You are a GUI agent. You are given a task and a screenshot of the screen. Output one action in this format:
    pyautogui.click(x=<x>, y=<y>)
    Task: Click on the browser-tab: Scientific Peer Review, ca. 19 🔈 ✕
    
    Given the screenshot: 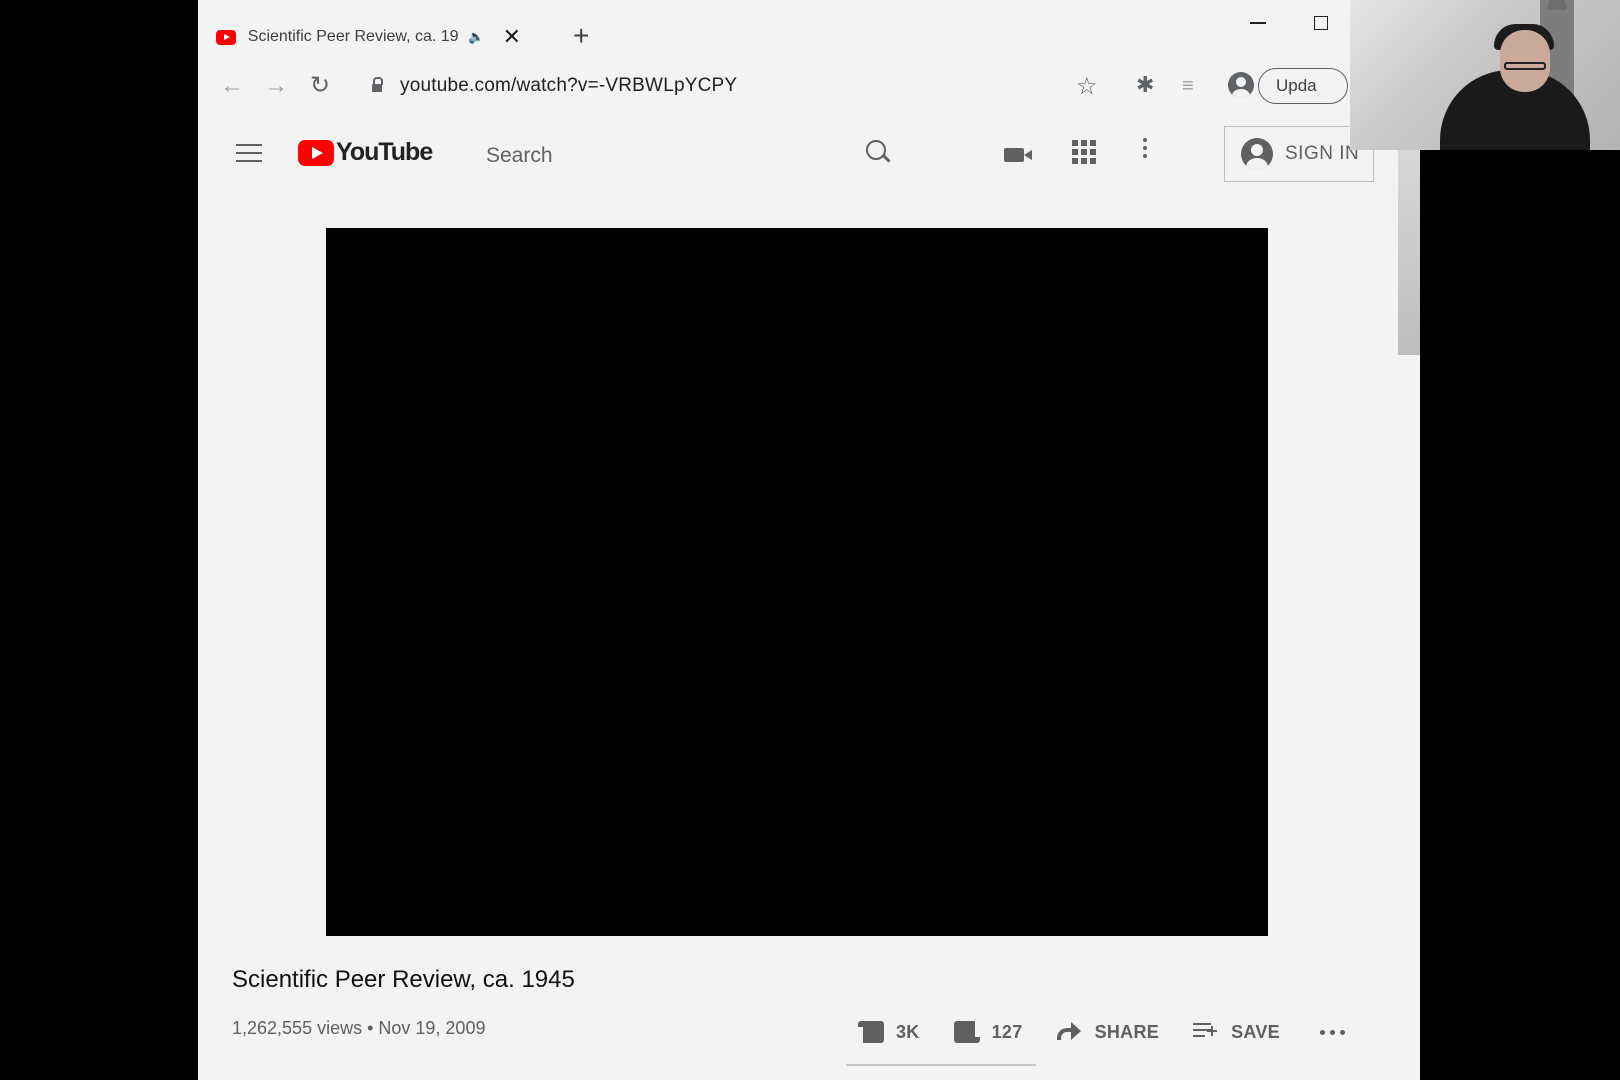 What is the action you would take?
    pyautogui.click(x=368, y=37)
    